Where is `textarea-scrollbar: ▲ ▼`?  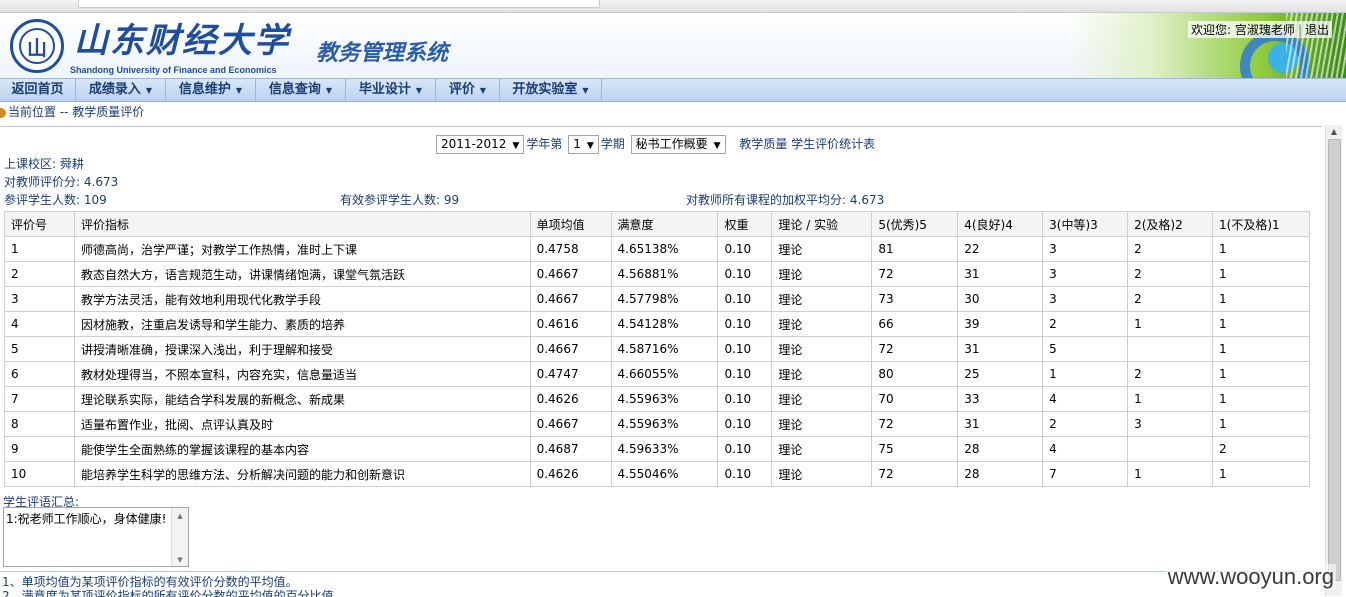
textarea-scrollbar: ▲ ▼ is located at coordinates (179, 537).